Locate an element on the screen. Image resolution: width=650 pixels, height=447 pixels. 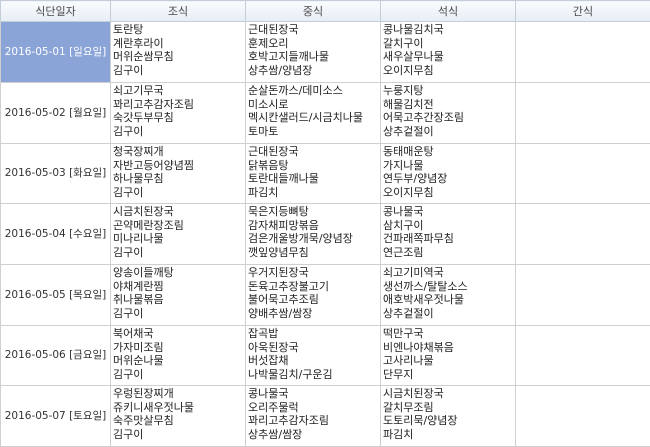
date-cell: 2016-05-06 [금요일] is located at coordinates (55, 355).